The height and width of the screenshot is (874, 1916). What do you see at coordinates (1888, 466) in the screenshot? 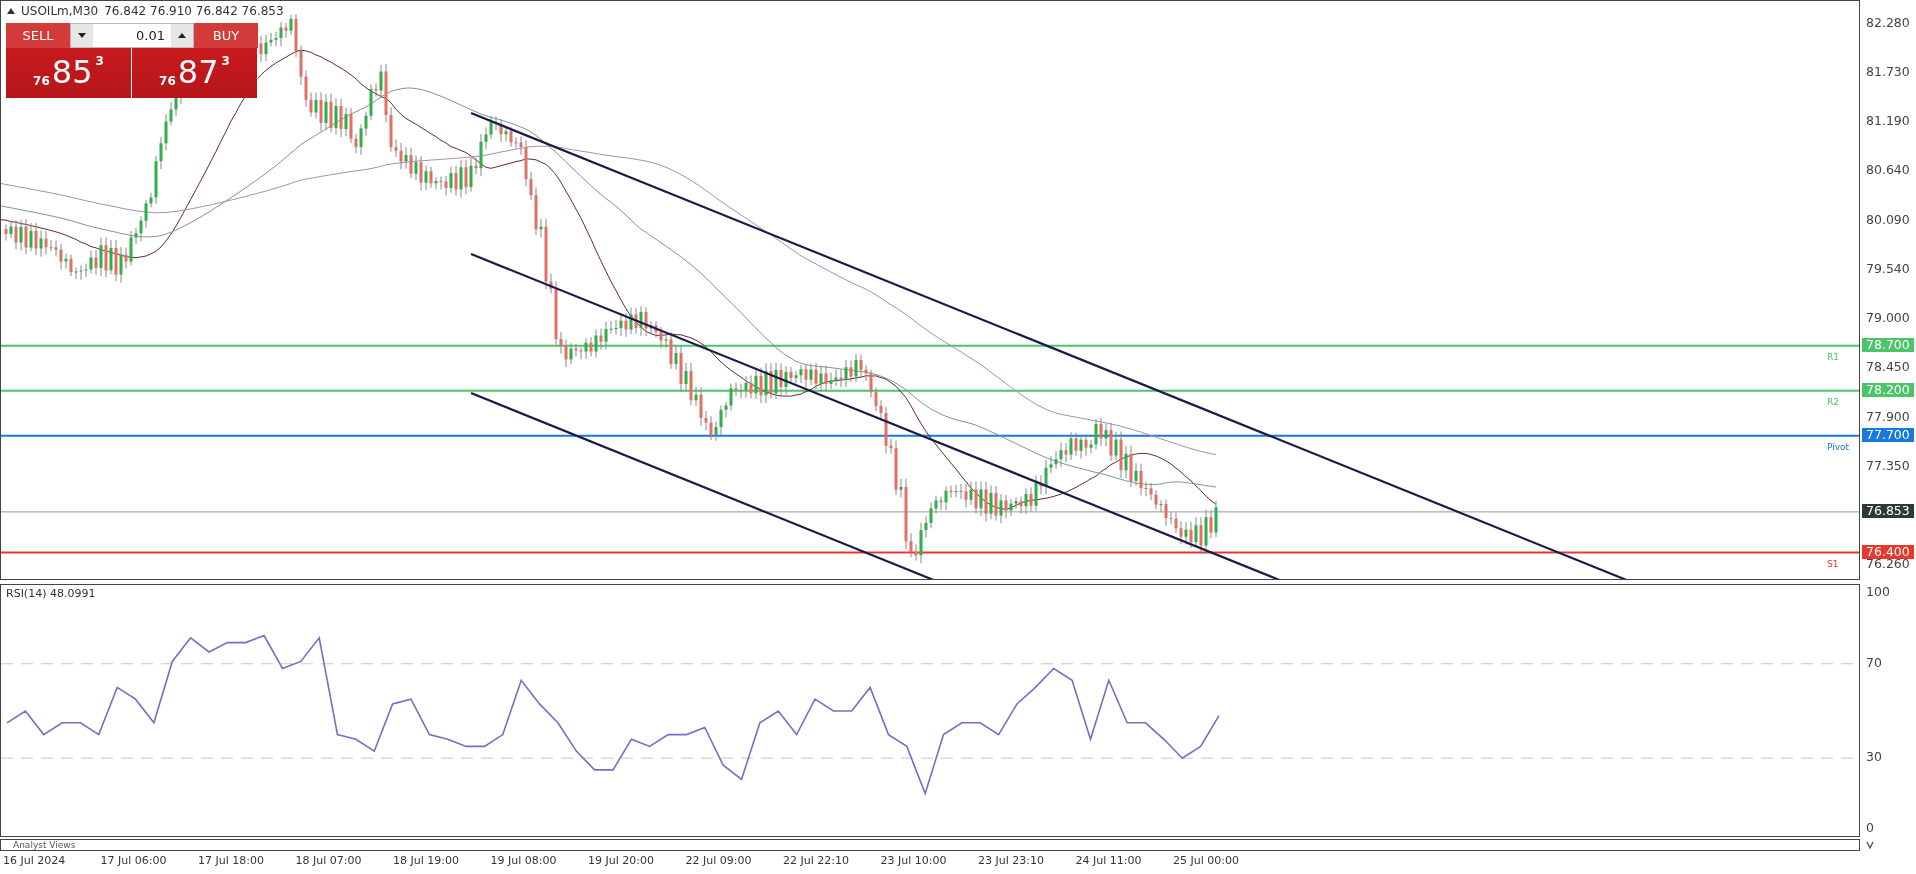
I see `price-tick-label: 77.350` at bounding box center [1888, 466].